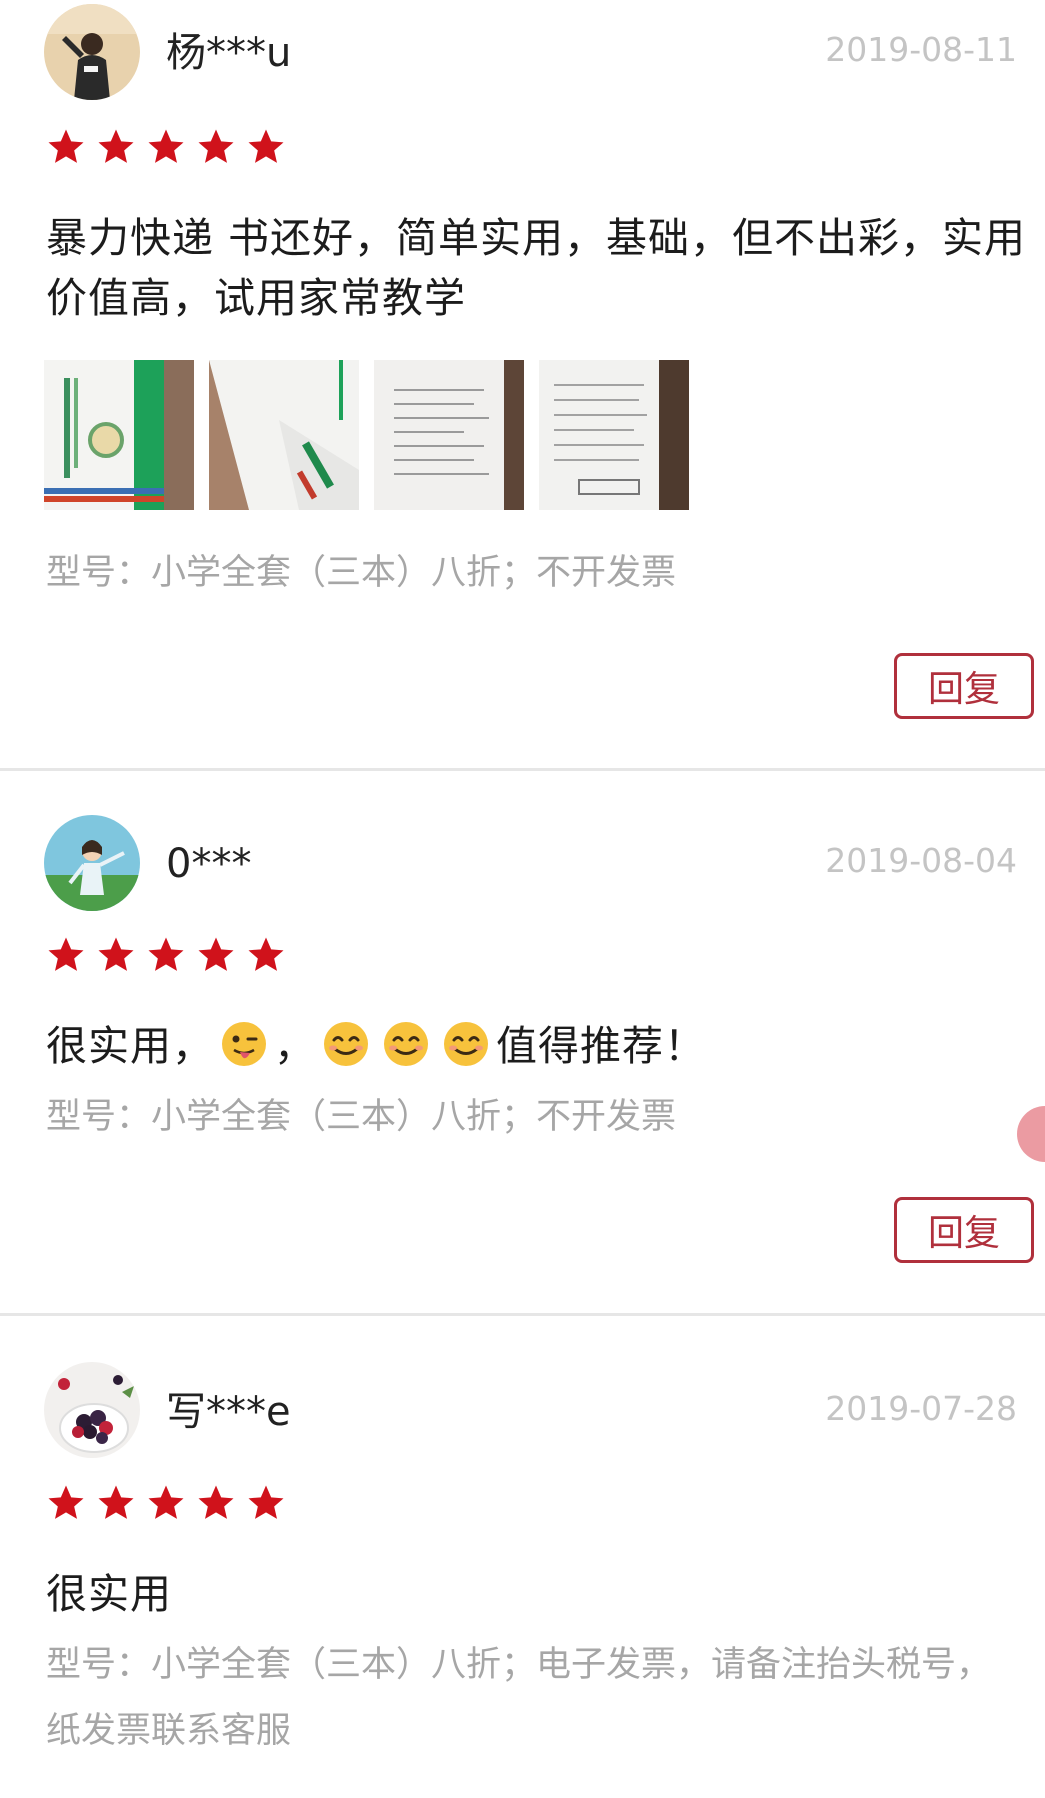 This screenshot has width=1045, height=1798. I want to click on review-content: 暴力快递 书还好，简单实用，基础，但不出彩，实用价值高，试用家常教学, so click(536, 268).